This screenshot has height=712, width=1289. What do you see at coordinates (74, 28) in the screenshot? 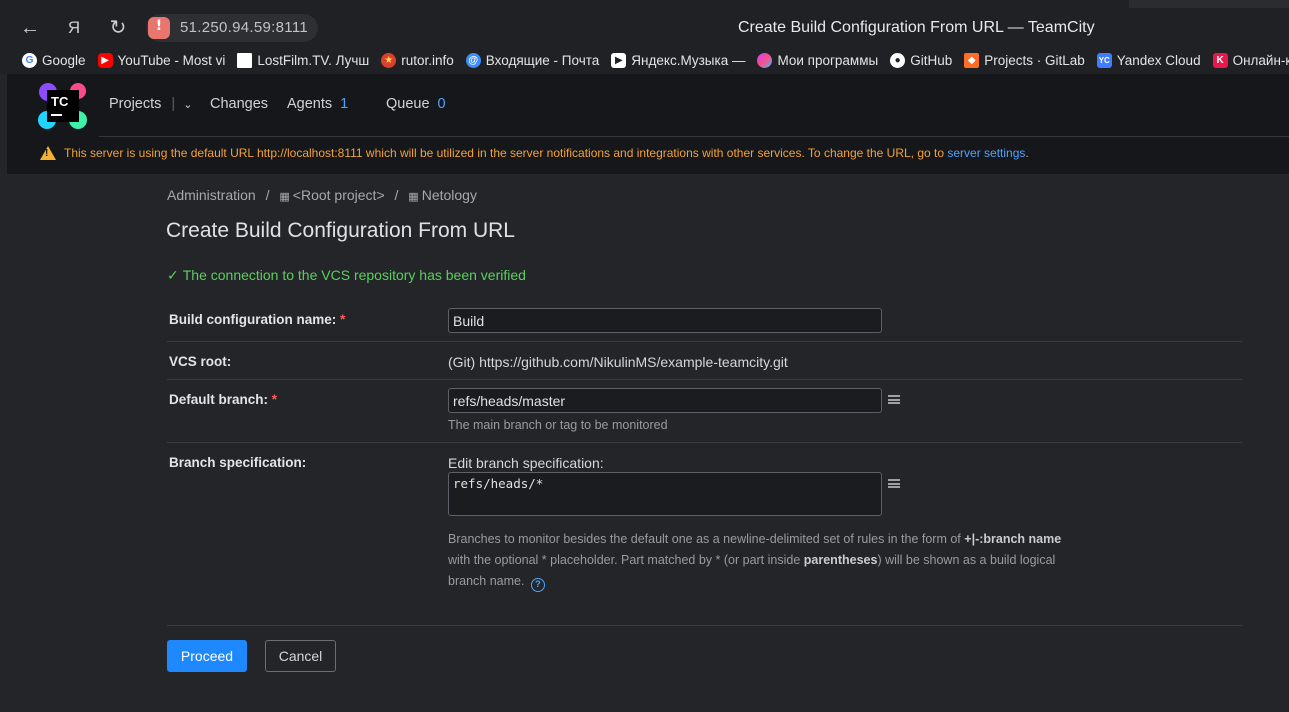
I see `yandex-icon: Я` at bounding box center [74, 28].